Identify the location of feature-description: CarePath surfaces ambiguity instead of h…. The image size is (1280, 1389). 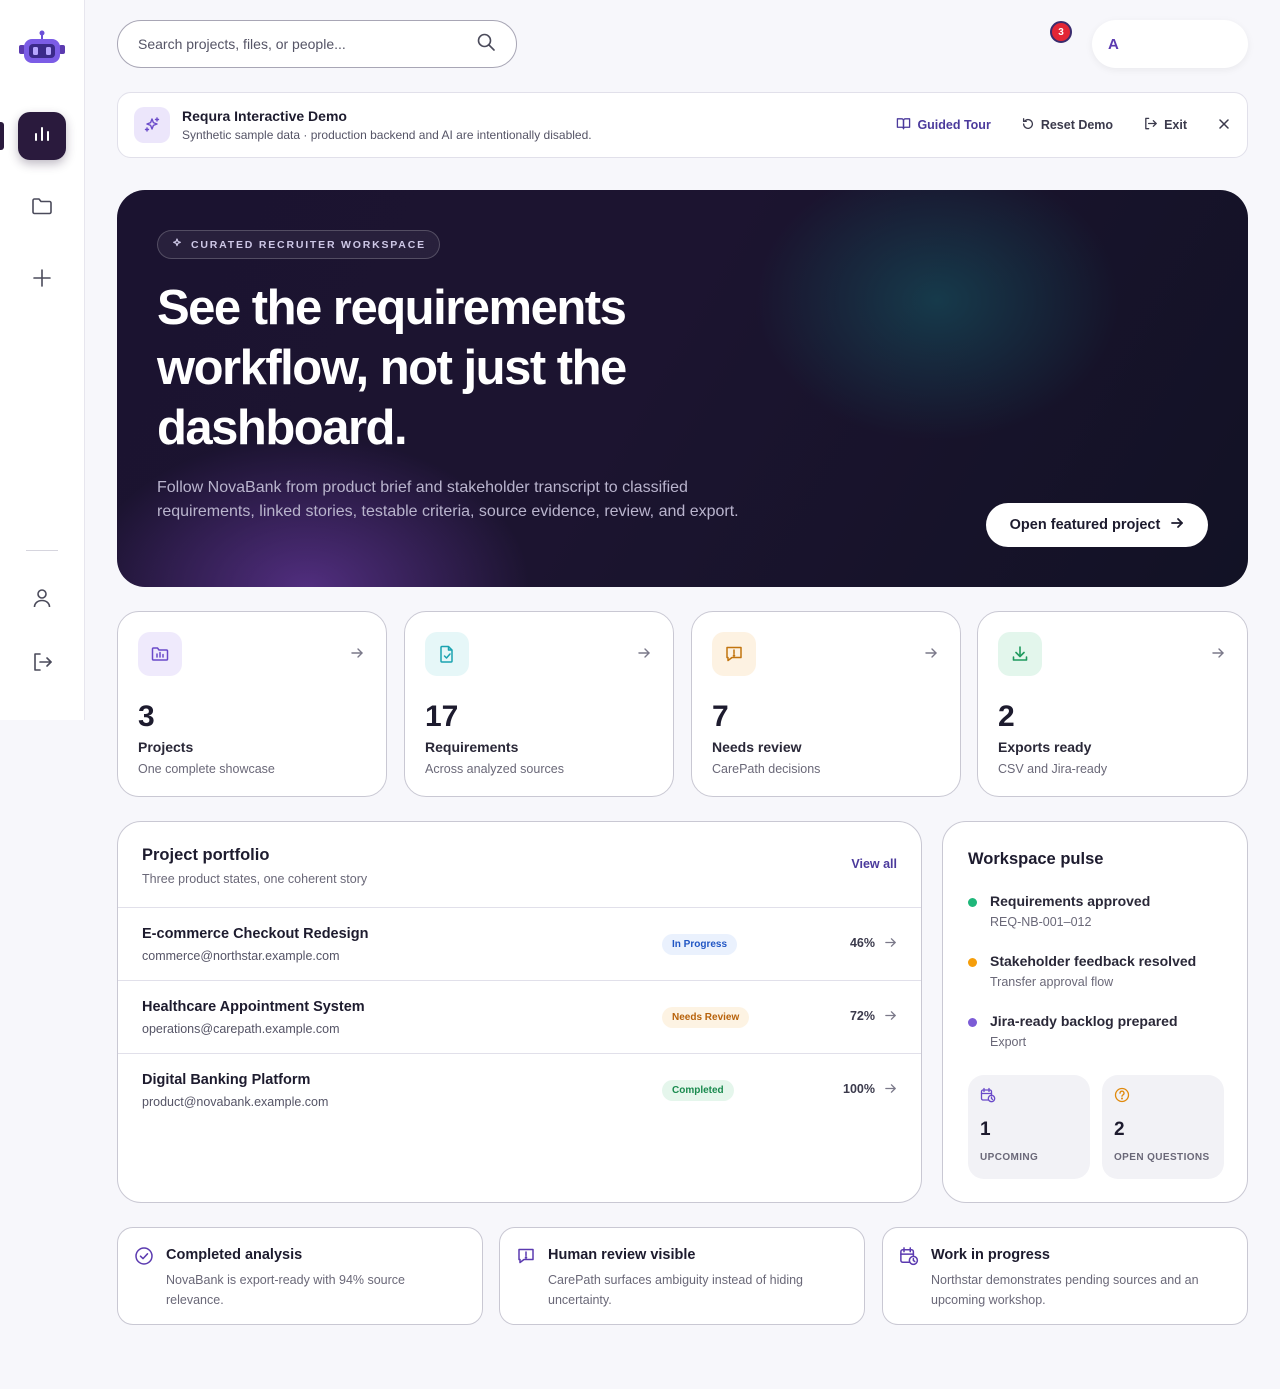
(676, 1290).